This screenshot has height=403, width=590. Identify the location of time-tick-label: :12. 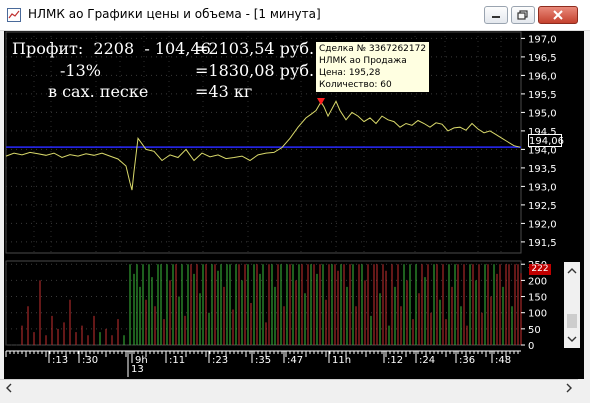
(395, 360).